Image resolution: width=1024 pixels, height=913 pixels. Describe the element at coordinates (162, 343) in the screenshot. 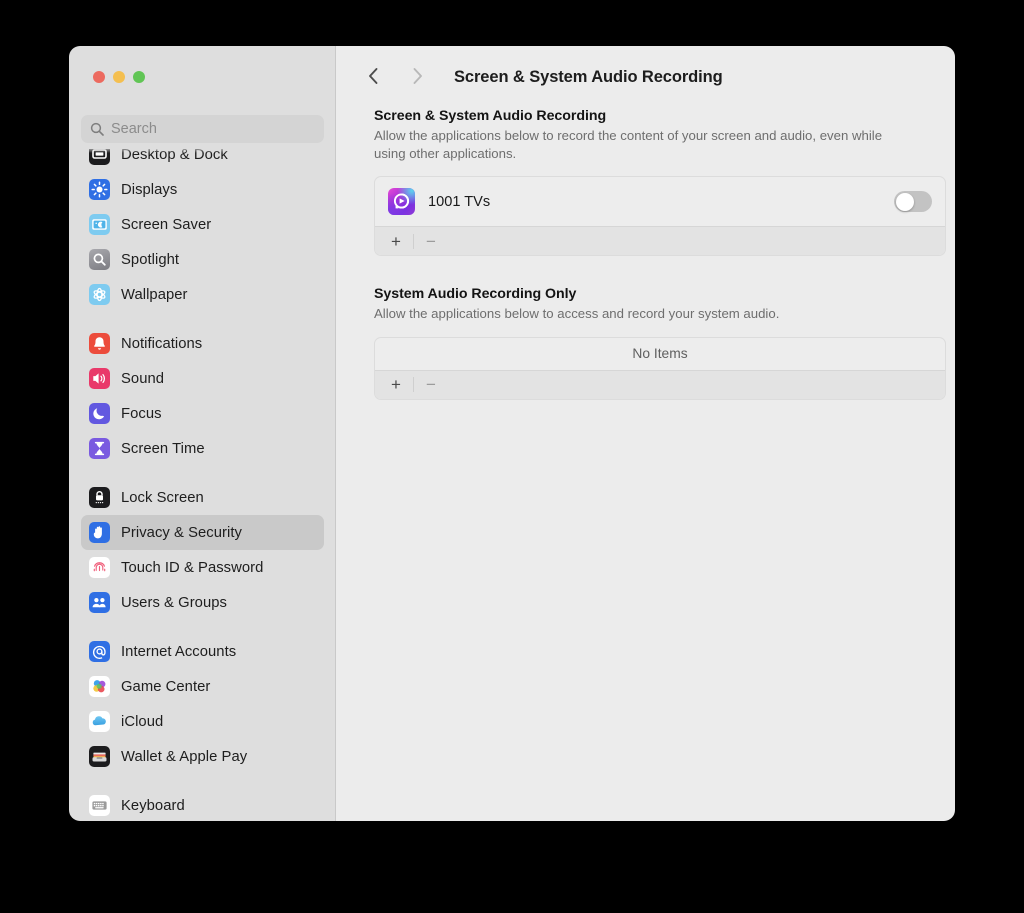

I see `sidebar-item-label: Notifications` at that location.